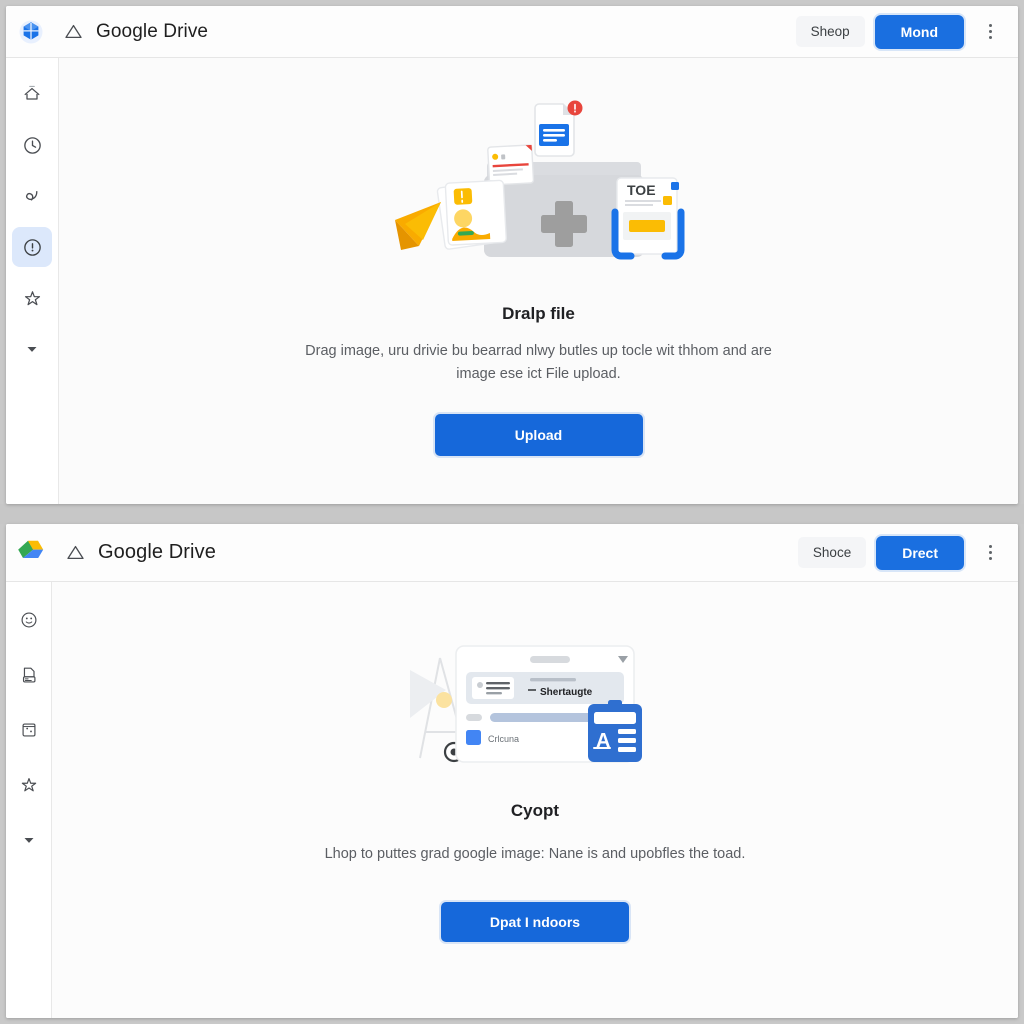 This screenshot has height=1024, width=1024. What do you see at coordinates (512, 553) in the screenshot?
I see `window-top-bar: Google Drive Shoce Drect` at bounding box center [512, 553].